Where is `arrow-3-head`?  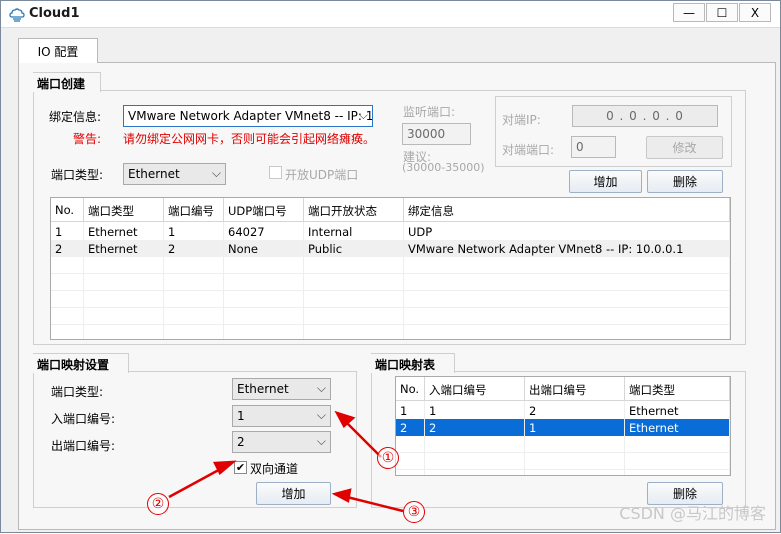
arrow-3-head is located at coordinates (341, 495).